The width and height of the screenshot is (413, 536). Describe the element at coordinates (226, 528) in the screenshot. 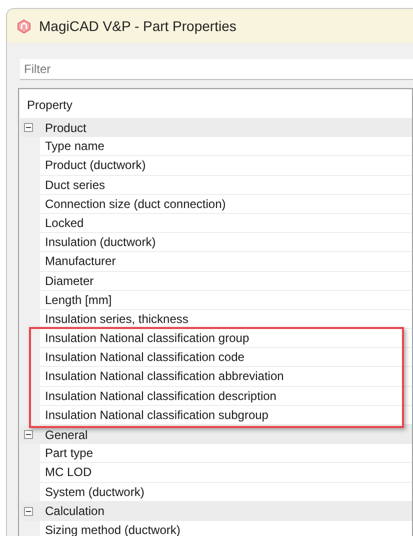

I see `property-name: Sizing method (ductwork)` at that location.